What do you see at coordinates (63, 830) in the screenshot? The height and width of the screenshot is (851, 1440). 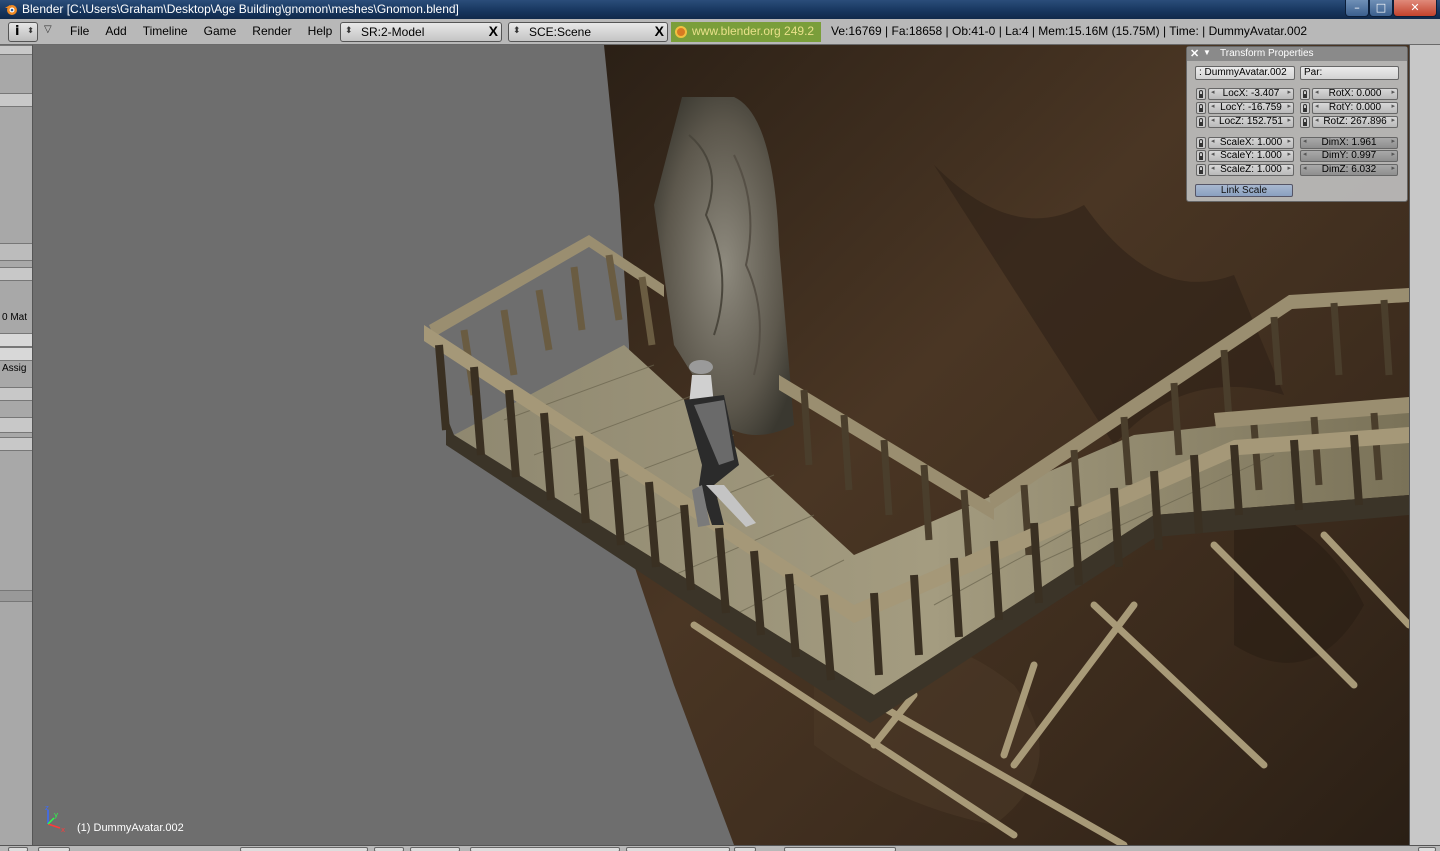 I see `axis-label-x: x` at bounding box center [63, 830].